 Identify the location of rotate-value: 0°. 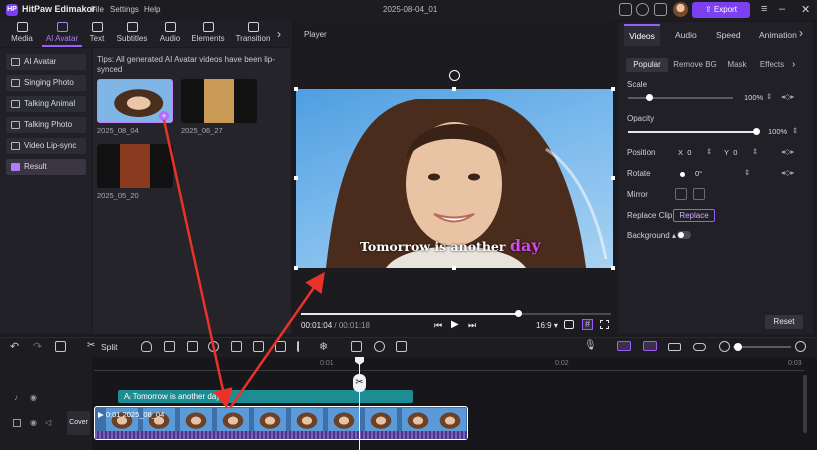
(698, 173).